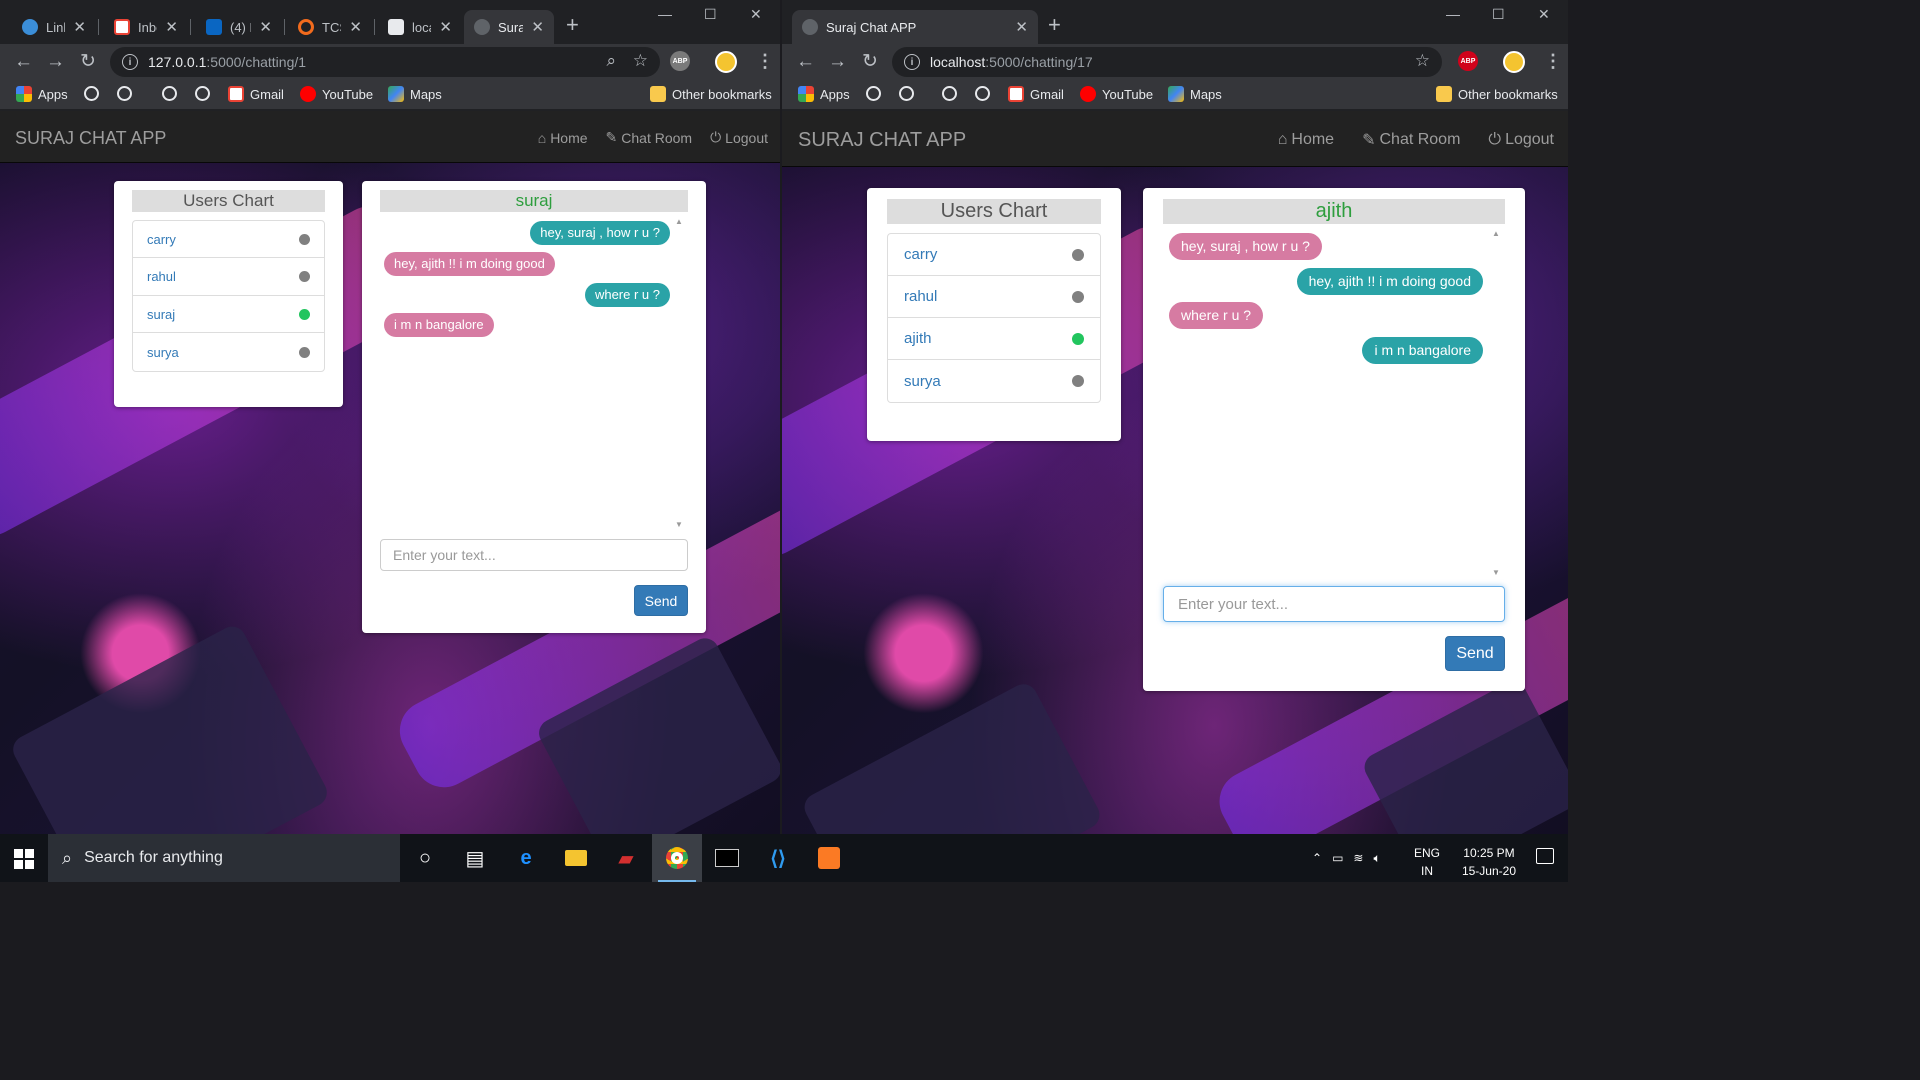 This screenshot has height=1080, width=1920. What do you see at coordinates (1427, 862) in the screenshot?
I see `language-indicator: ENG IN` at bounding box center [1427, 862].